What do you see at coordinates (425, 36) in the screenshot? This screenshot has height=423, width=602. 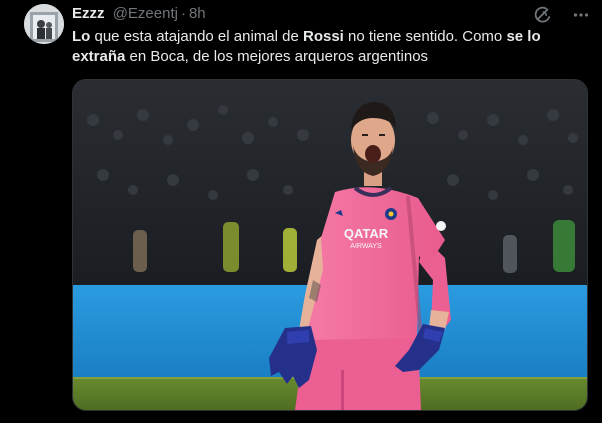 I see `tweet-text-segment: no tiene sentido. Como` at bounding box center [425, 36].